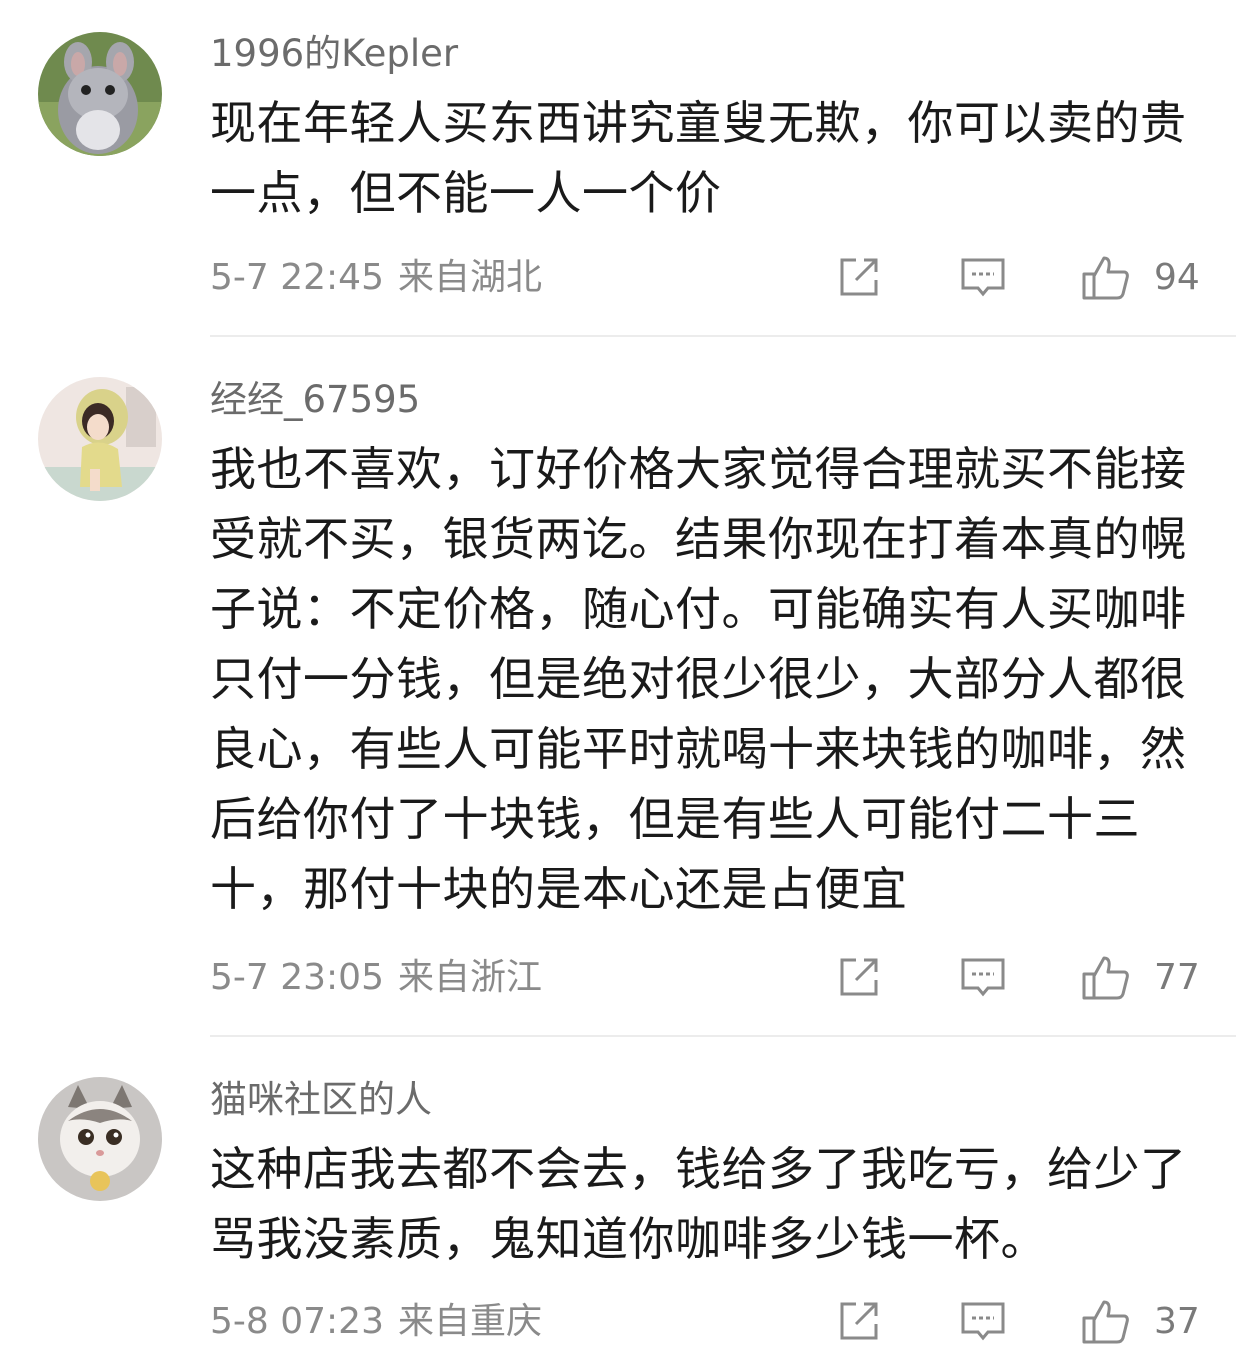 The height and width of the screenshot is (1371, 1236). Describe the element at coordinates (334, 54) in the screenshot. I see `username: 1996的Kepler` at that location.